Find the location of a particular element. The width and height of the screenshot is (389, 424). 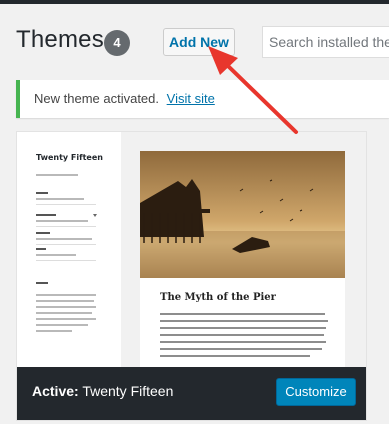

page-title: Themes is located at coordinates (60, 39).